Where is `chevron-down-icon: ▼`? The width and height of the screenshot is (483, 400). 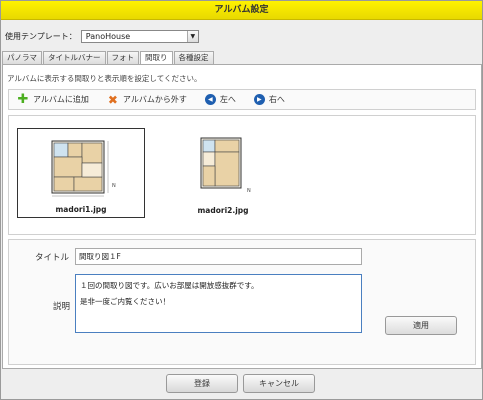
chevron-down-icon: ▼ is located at coordinates (192, 36).